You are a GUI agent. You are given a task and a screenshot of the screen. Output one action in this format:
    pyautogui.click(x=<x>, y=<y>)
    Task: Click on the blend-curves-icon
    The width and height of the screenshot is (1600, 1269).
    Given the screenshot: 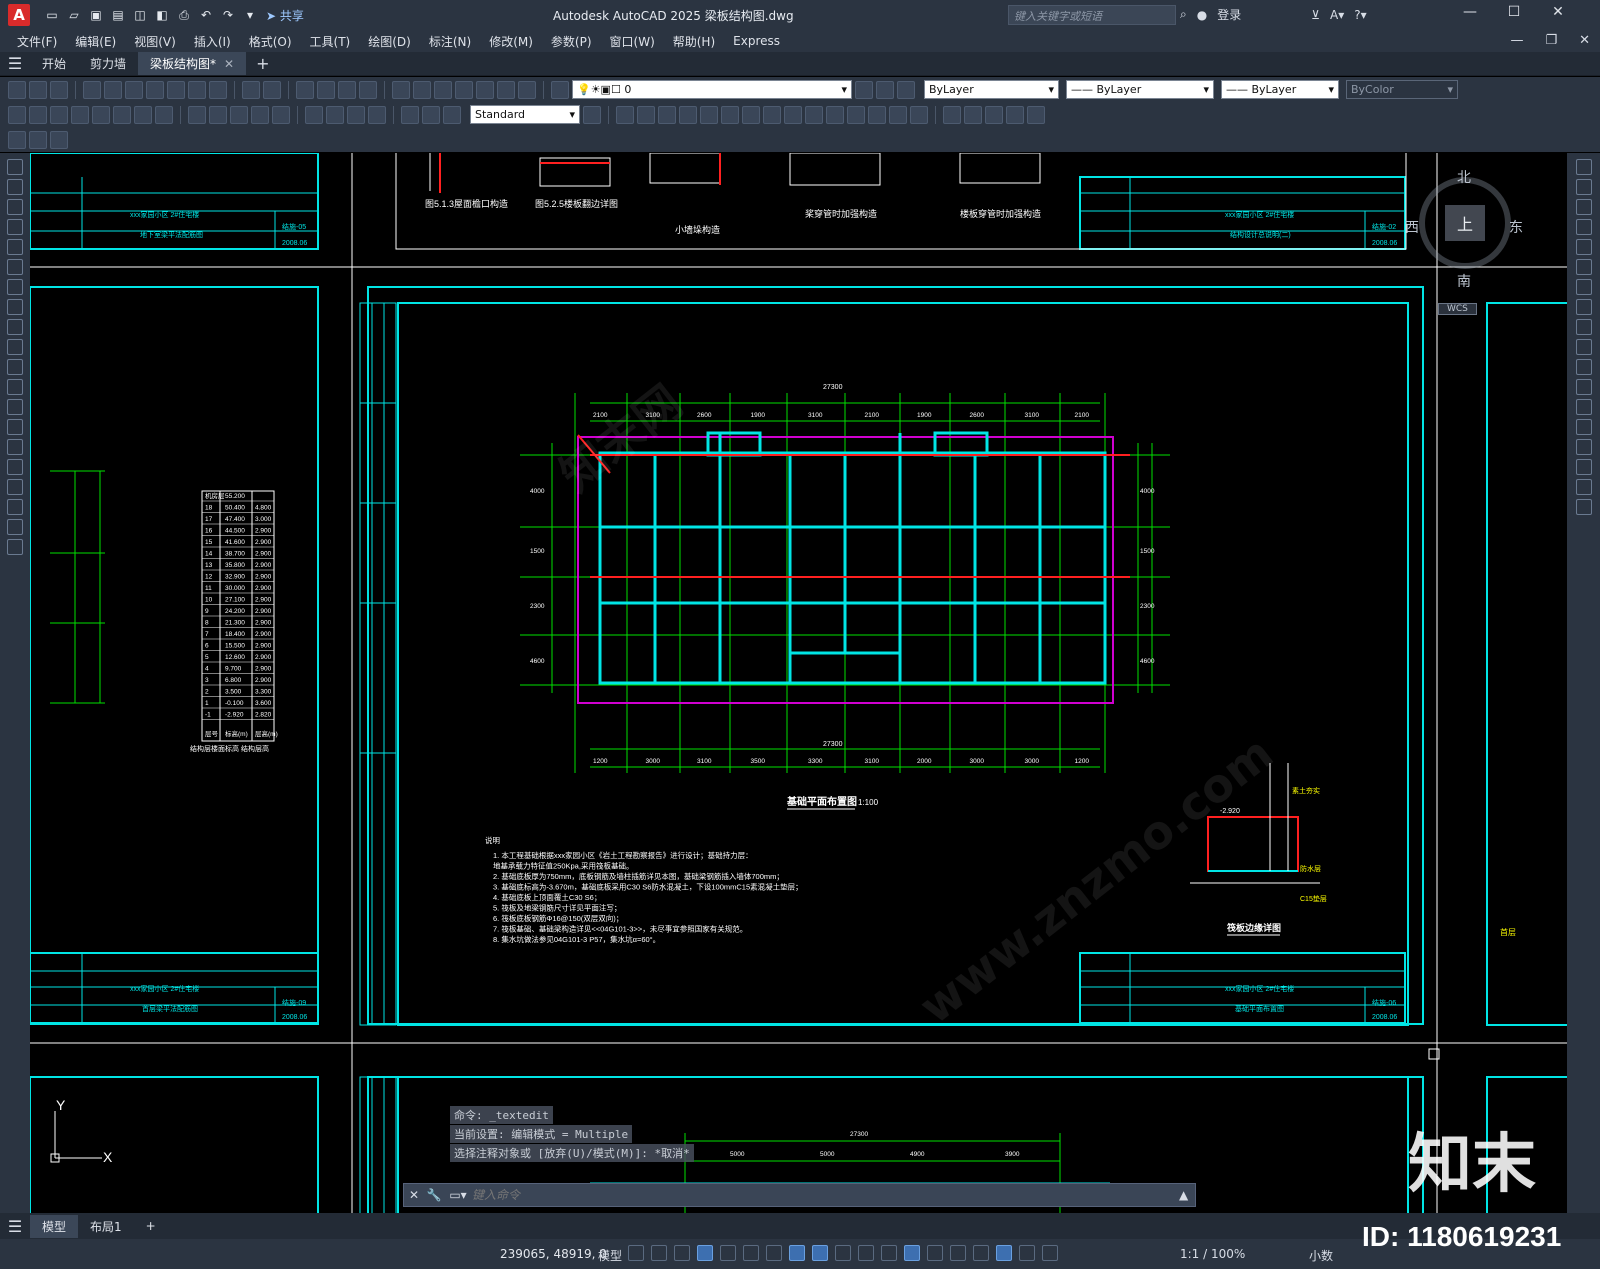 What is the action you would take?
    pyautogui.click(x=1583, y=487)
    